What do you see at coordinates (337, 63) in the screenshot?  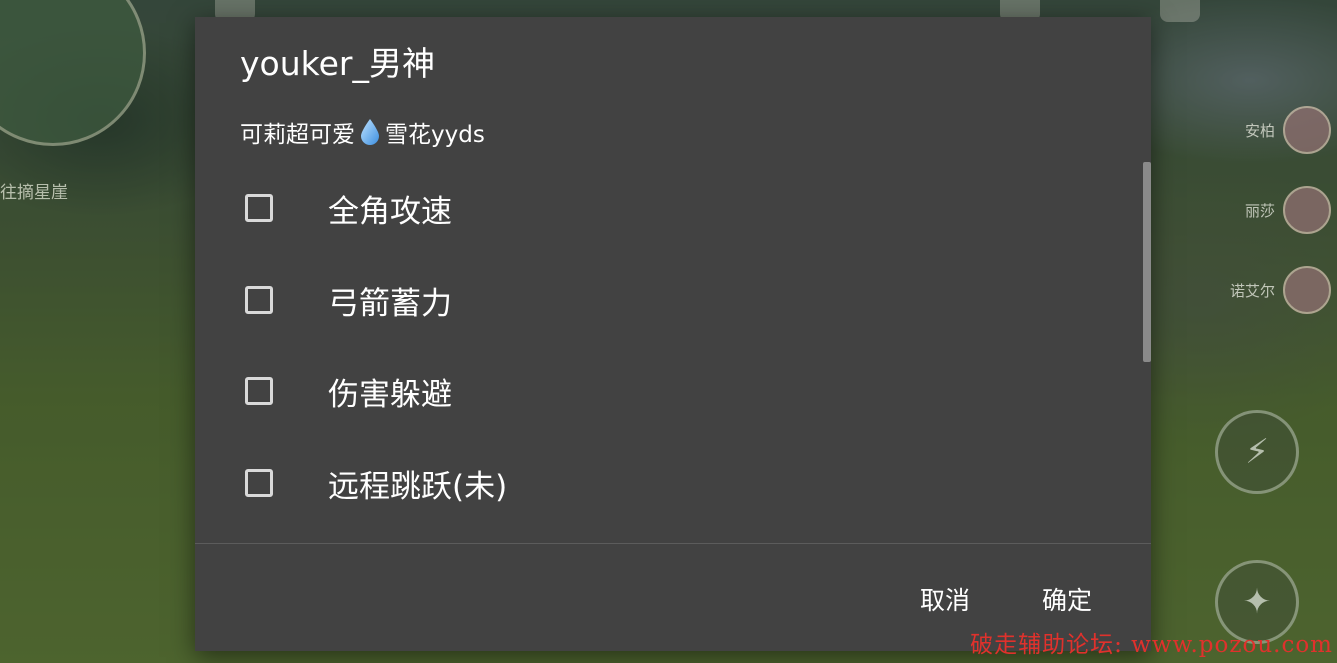 I see `dialog-title: youker_男神` at bounding box center [337, 63].